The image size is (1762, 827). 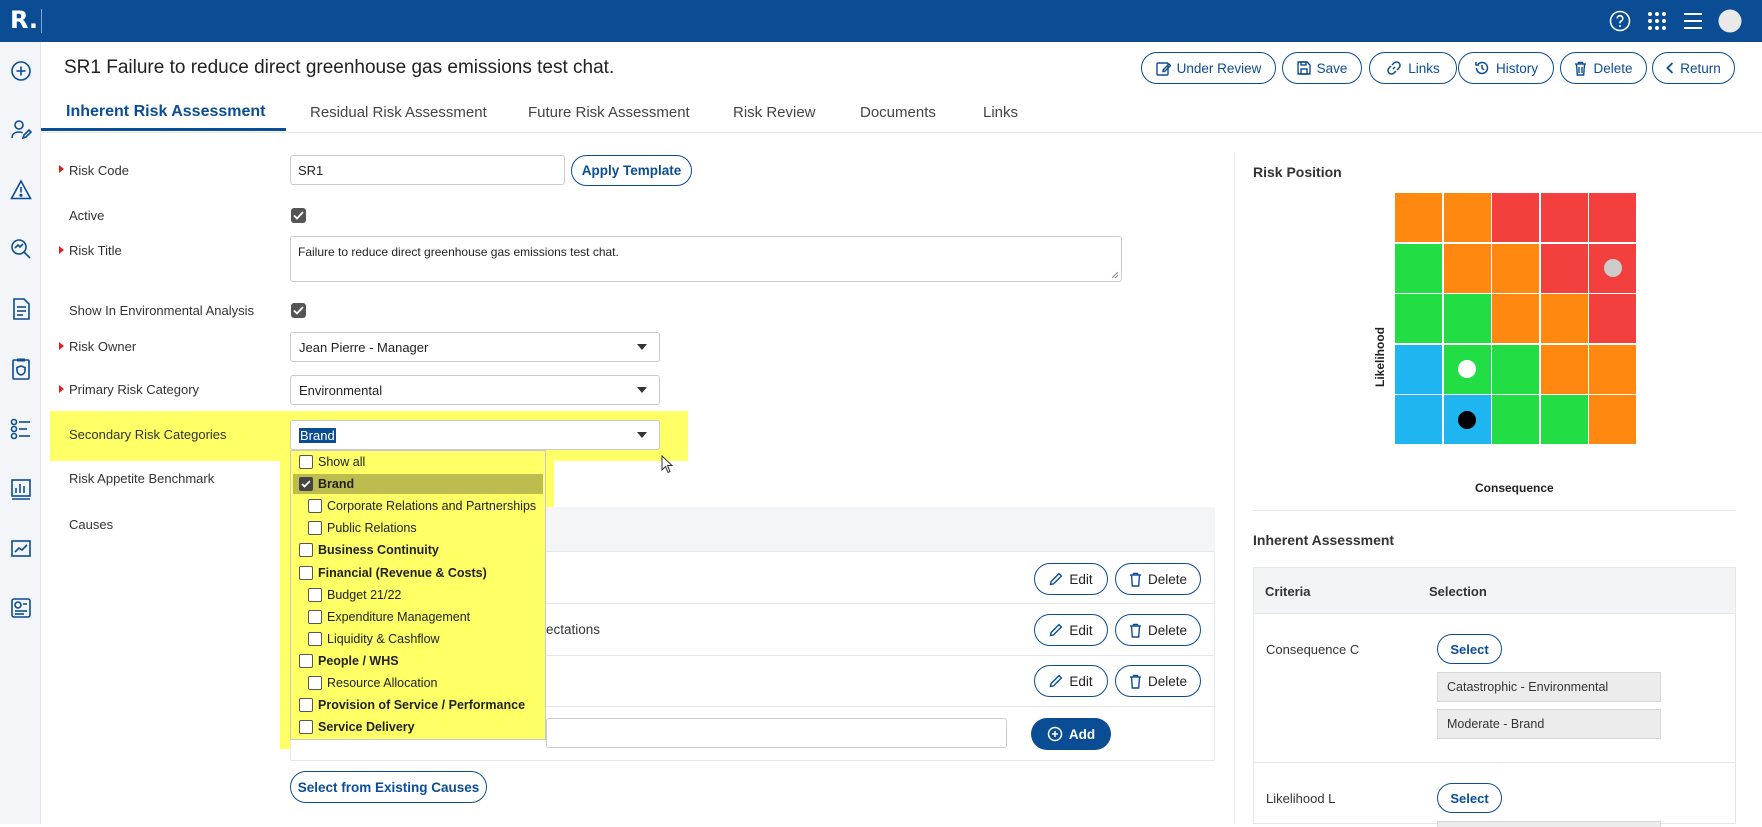 I want to click on secondary-categories-label: Secondary Risk Categories, so click(x=148, y=434).